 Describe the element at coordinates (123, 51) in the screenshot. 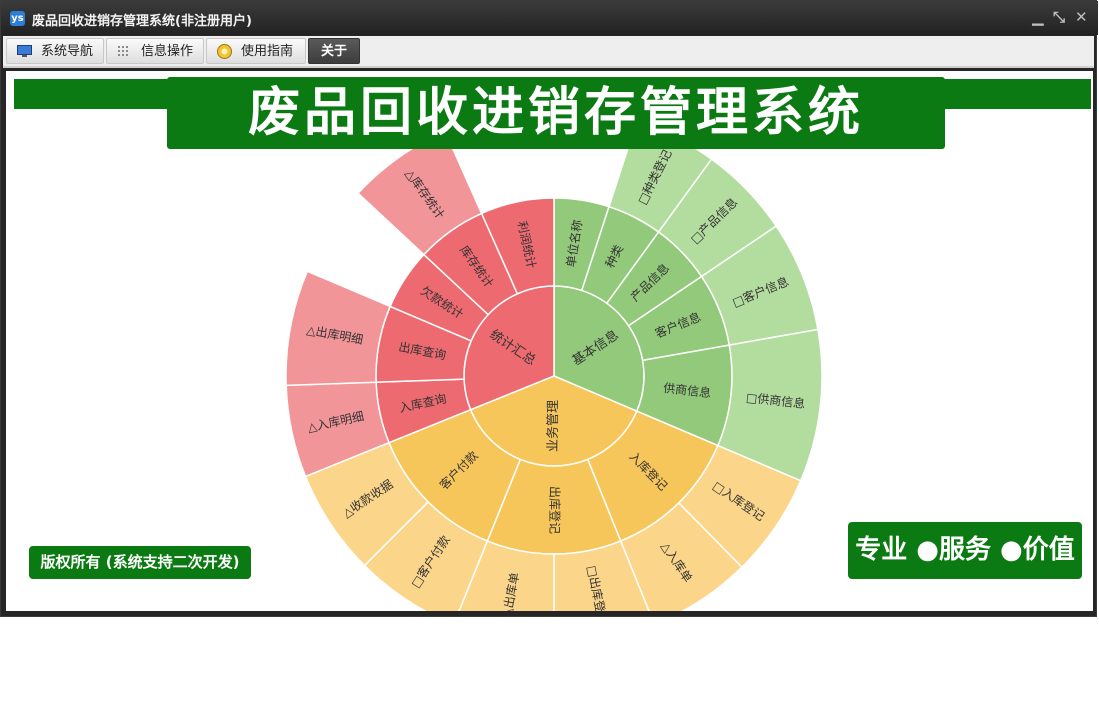

I see `grid-icon` at that location.